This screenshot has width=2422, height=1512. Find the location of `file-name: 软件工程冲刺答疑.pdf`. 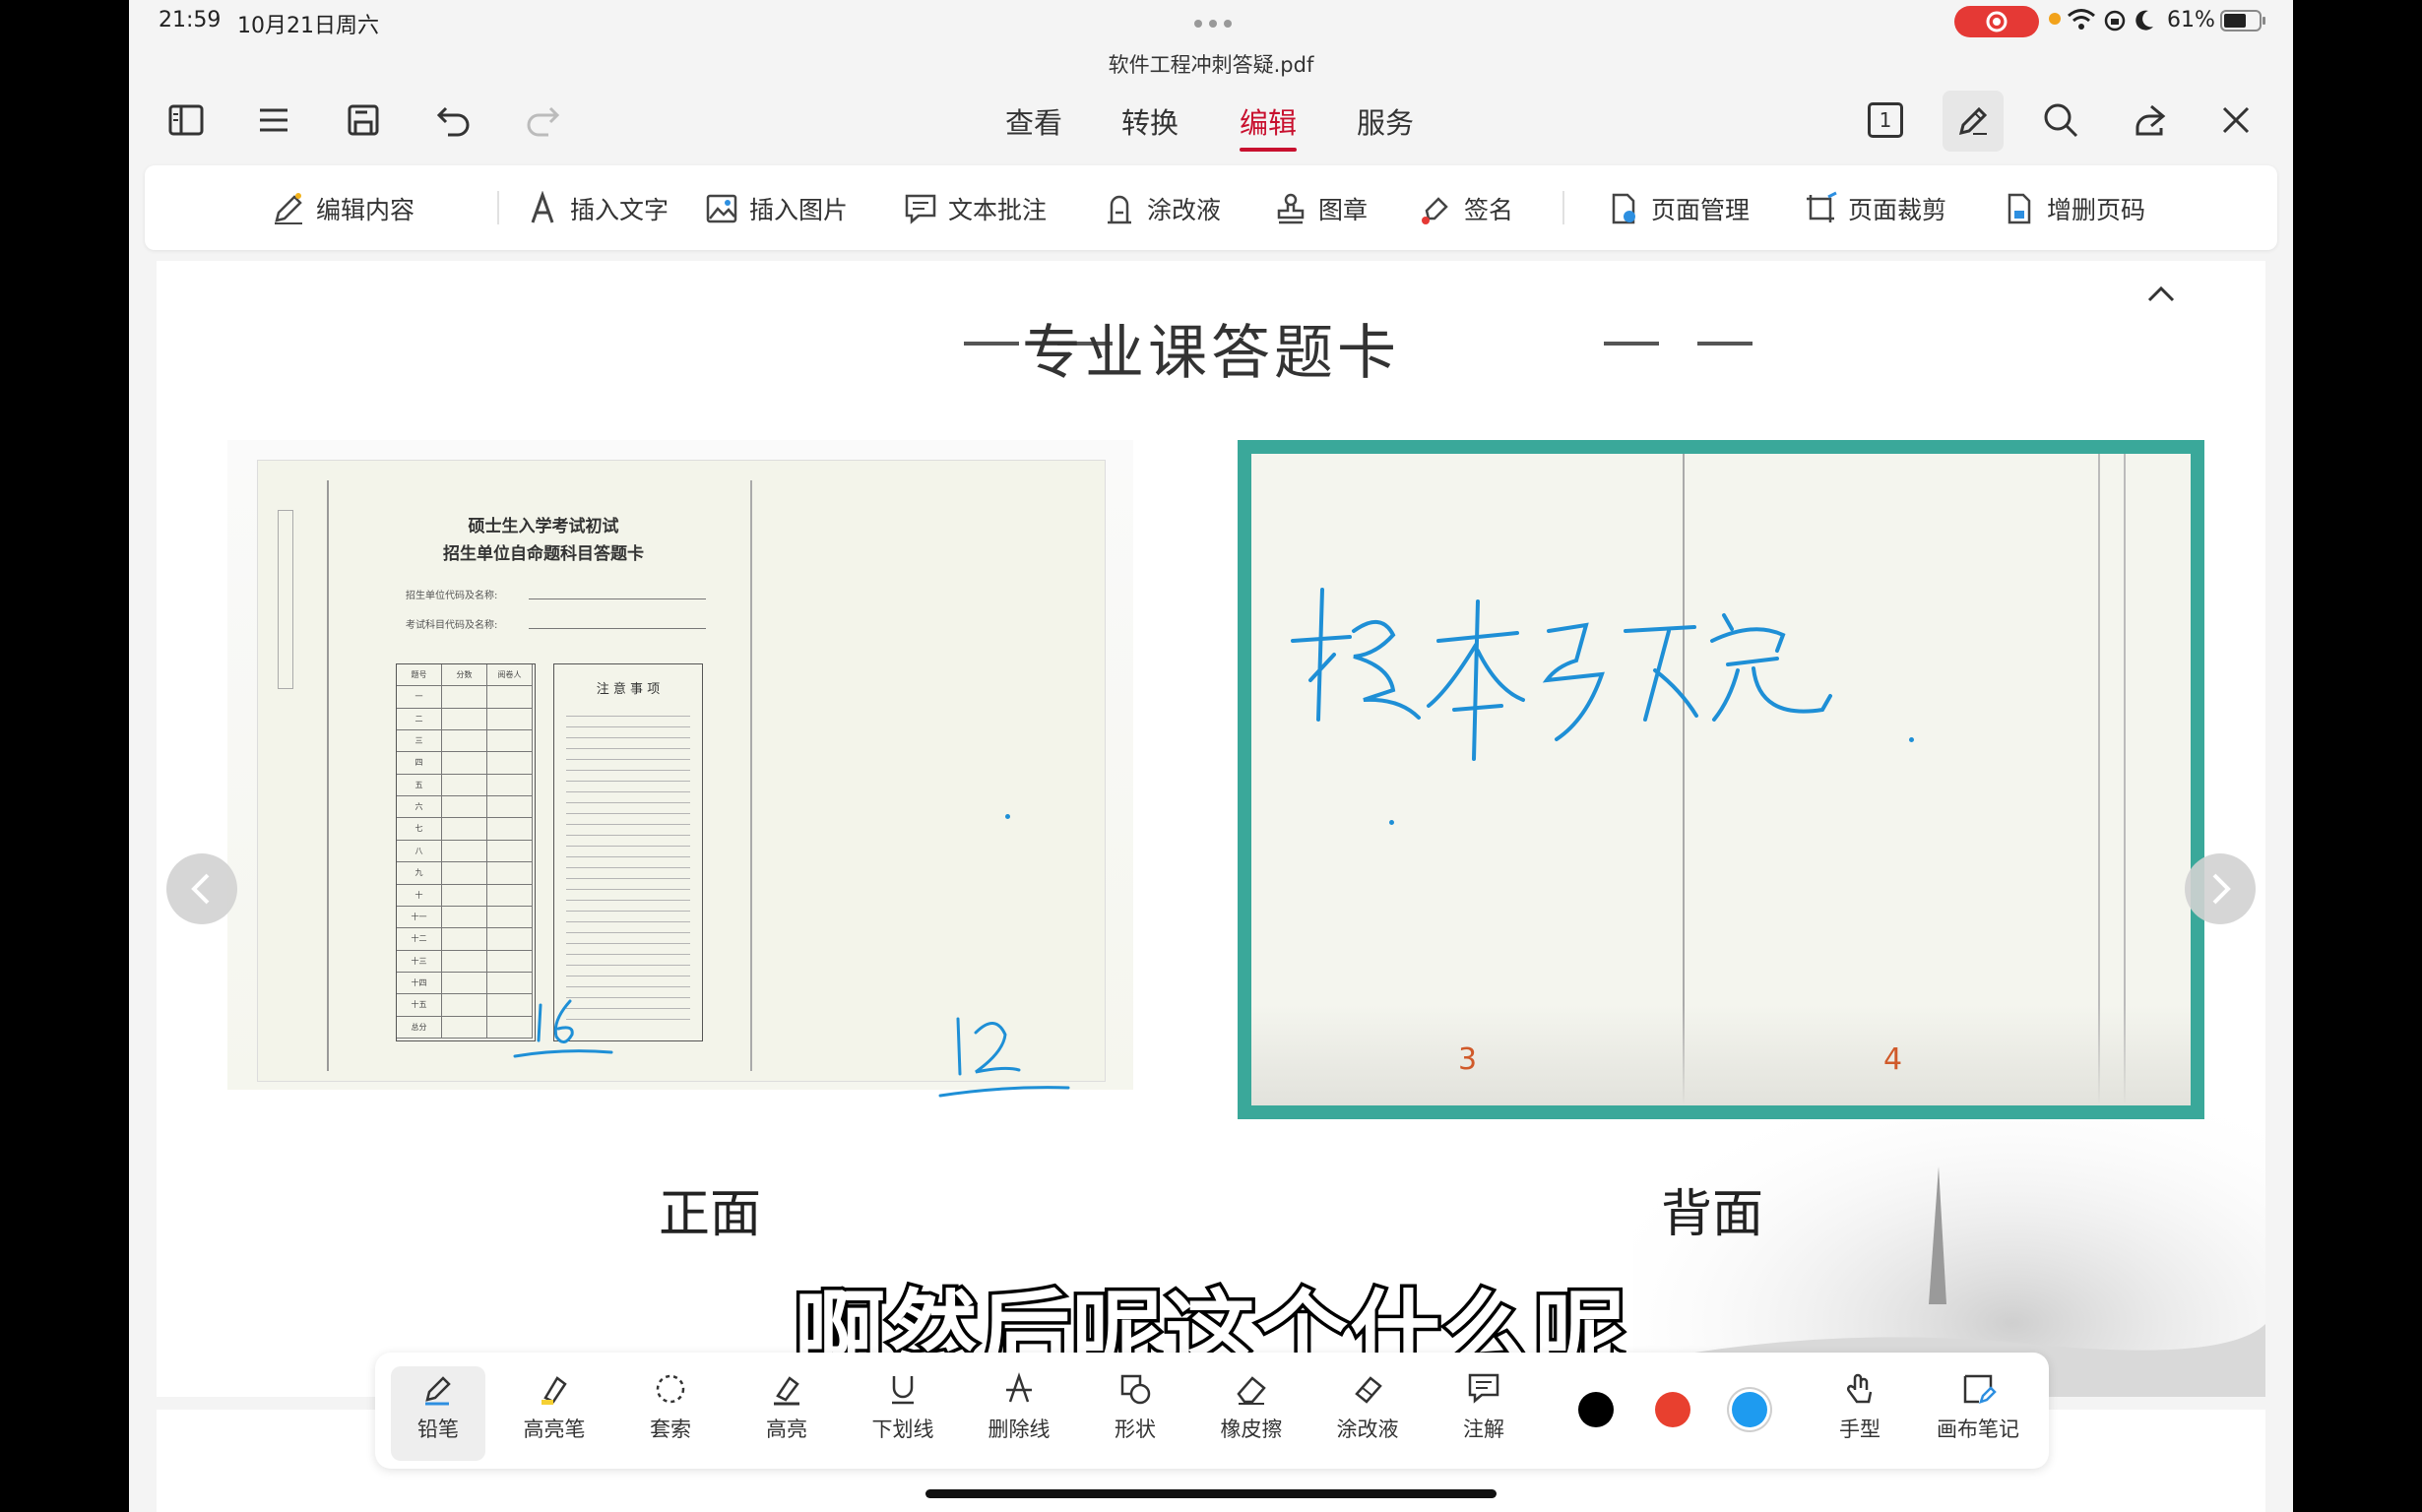

file-name: 软件工程冲刺答疑.pdf is located at coordinates (1211, 65).